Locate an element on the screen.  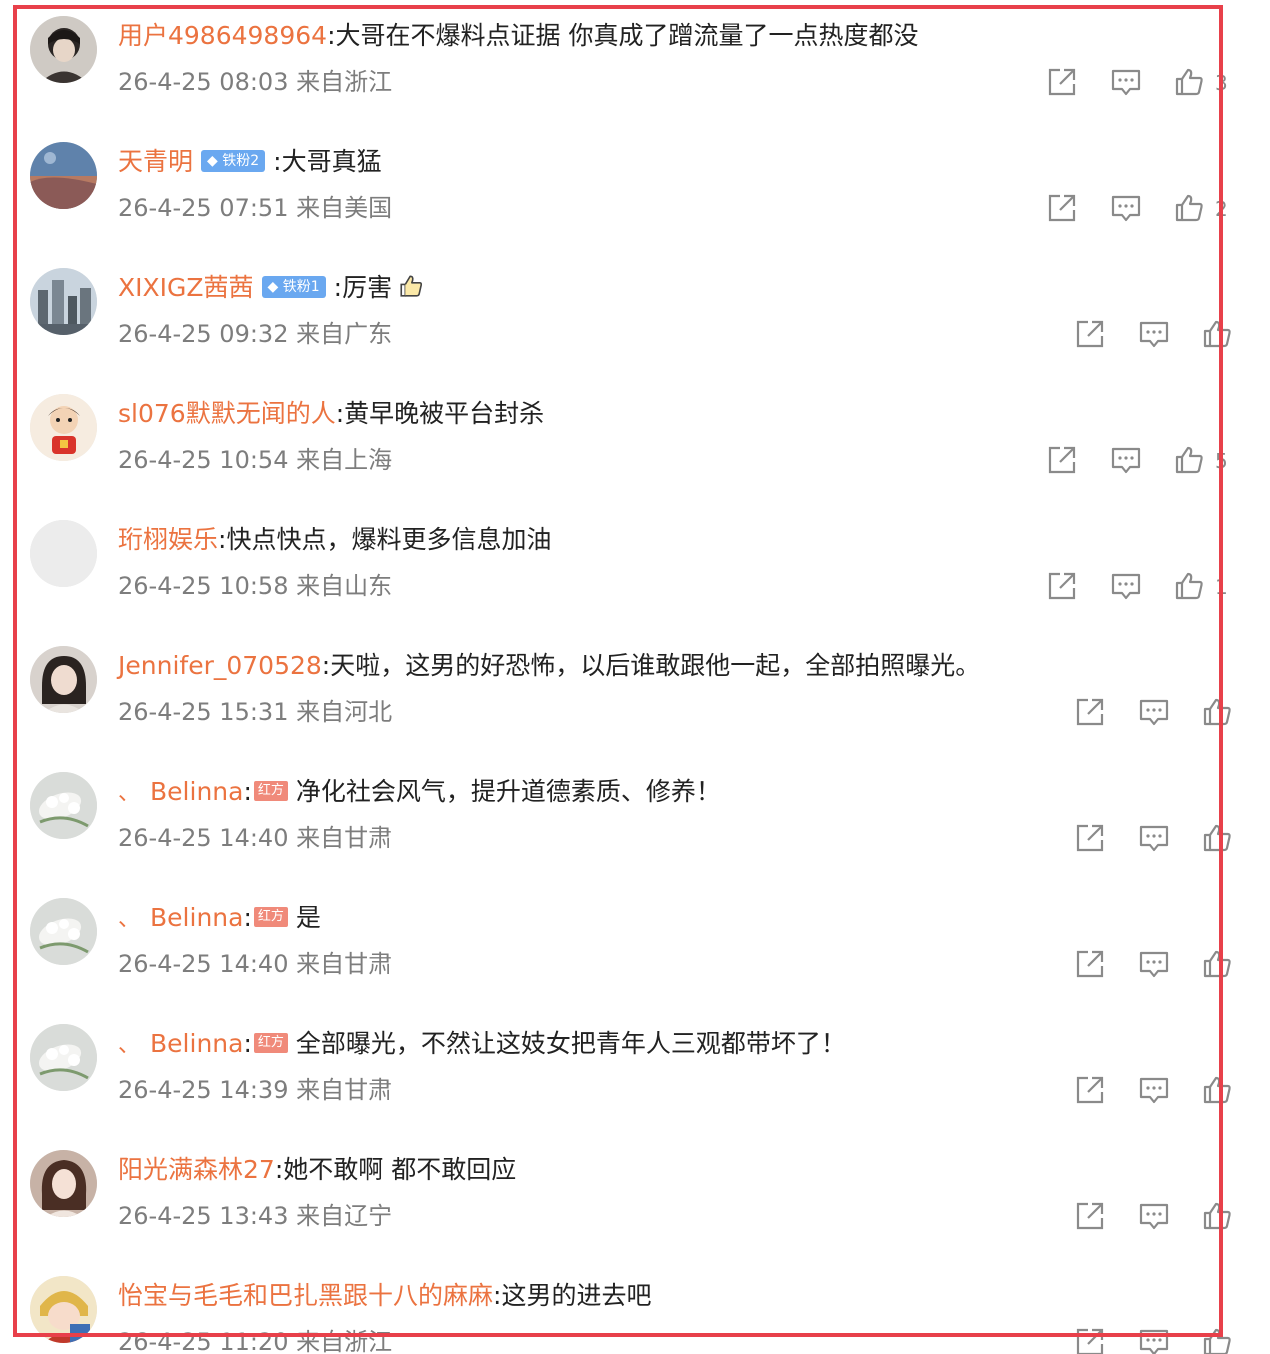
comment-meta: 26-4-25 09:32 来自广东 is located at coordinates (255, 334).